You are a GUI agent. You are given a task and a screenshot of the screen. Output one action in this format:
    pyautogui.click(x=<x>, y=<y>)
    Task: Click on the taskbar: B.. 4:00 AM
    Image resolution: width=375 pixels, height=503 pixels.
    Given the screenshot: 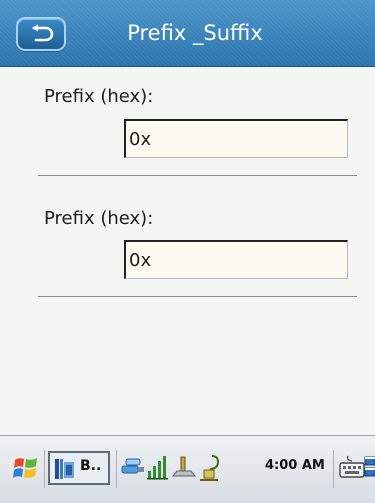 What is the action you would take?
    pyautogui.click(x=187, y=469)
    